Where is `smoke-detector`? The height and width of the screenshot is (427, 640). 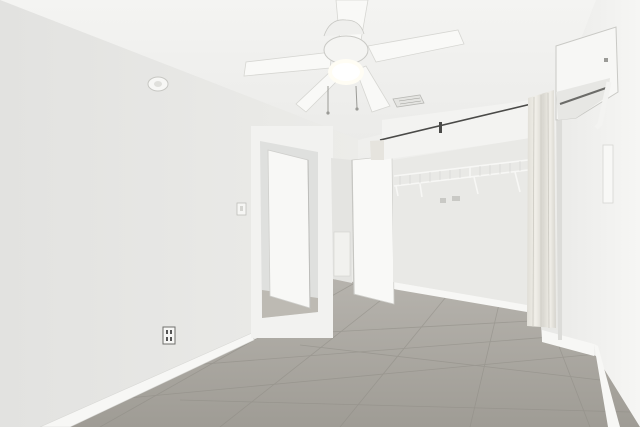
smoke-detector is located at coordinates (158, 84).